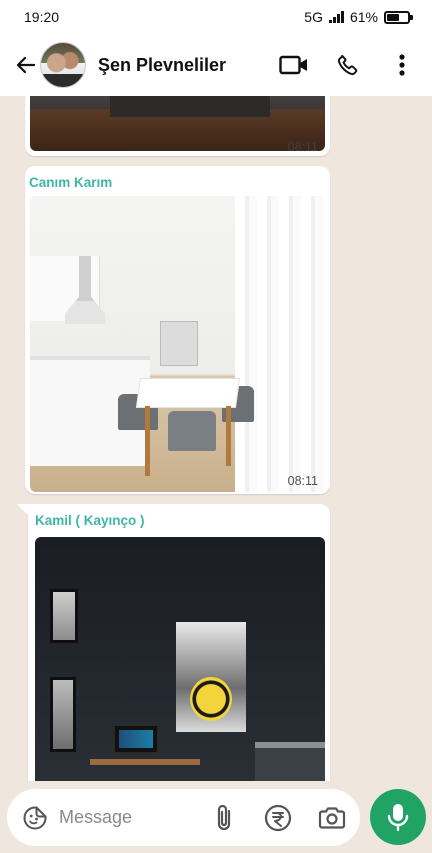 The image size is (432, 853). I want to click on chat-header: Şen Plevneliler, so click(216, 65).